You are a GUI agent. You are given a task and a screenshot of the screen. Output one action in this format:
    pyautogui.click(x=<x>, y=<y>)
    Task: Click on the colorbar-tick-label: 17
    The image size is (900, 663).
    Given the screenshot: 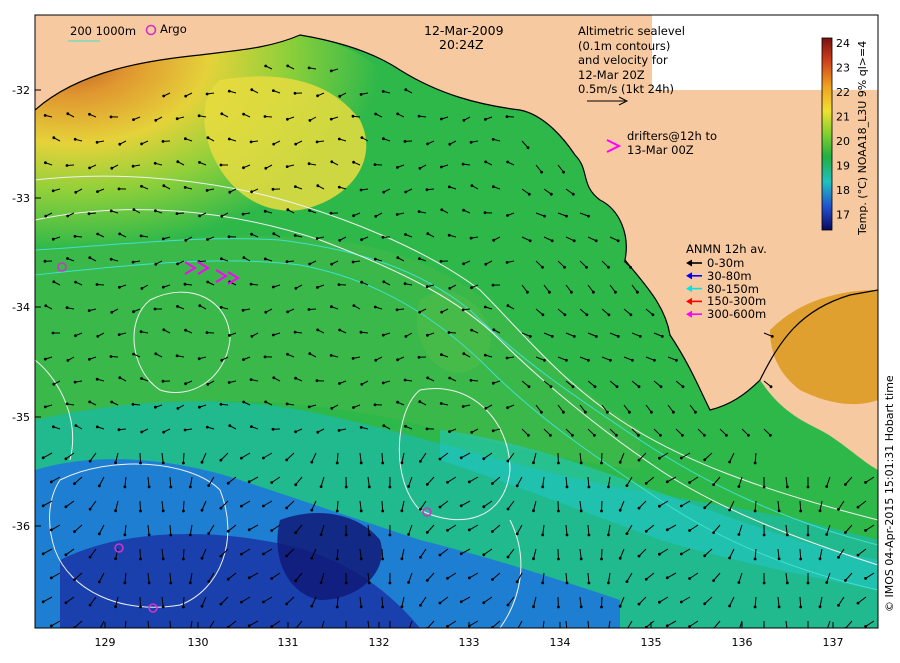 What is the action you would take?
    pyautogui.click(x=843, y=215)
    